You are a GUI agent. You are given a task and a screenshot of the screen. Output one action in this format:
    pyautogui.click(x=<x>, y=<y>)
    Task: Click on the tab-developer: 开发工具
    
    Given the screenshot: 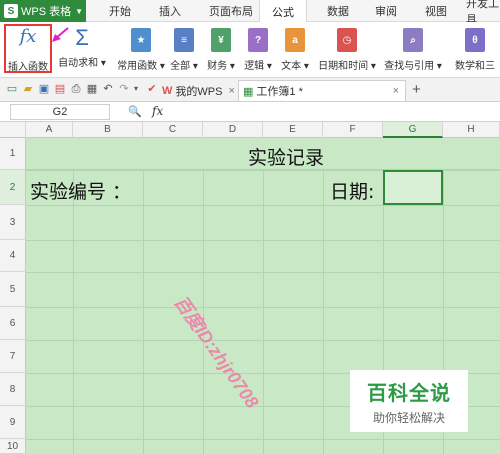 What is the action you would take?
    pyautogui.click(x=483, y=11)
    